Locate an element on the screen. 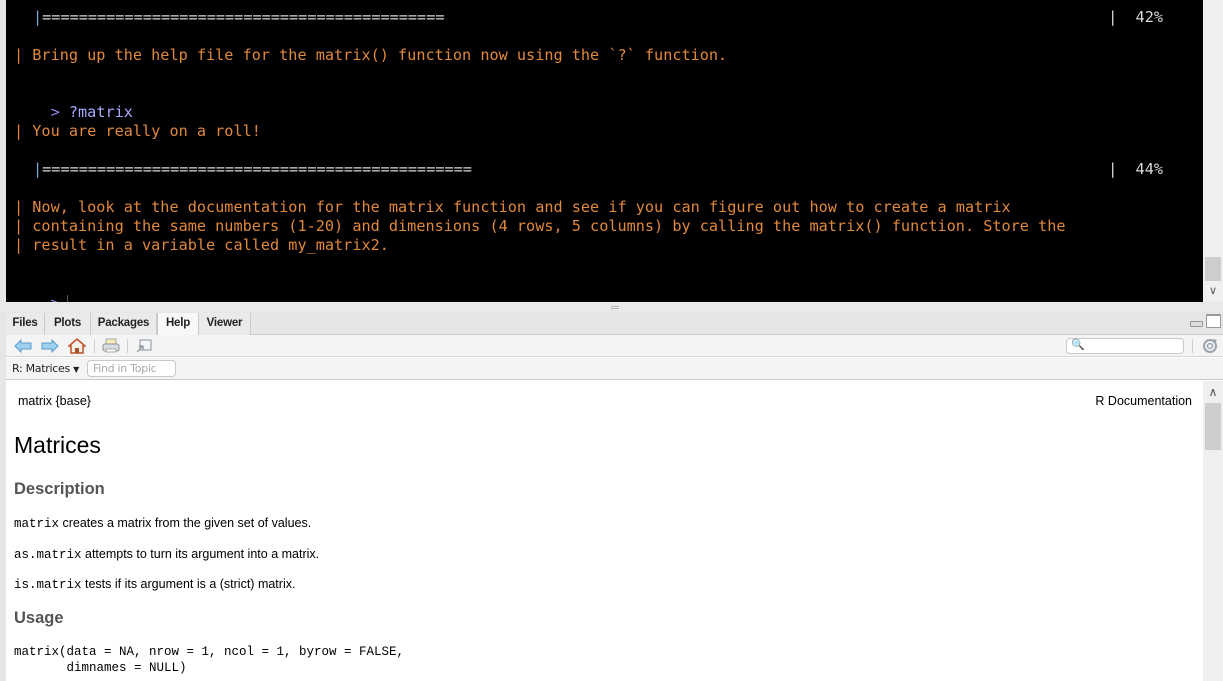  forward-arrow-icon is located at coordinates (50, 346).